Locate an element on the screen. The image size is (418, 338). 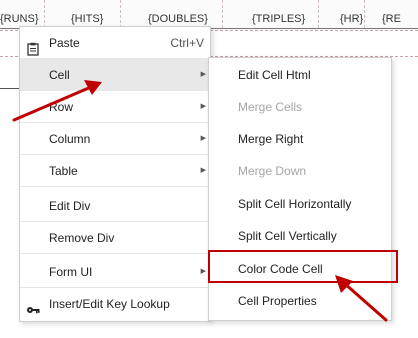
annotation-arrow-color-code is located at coordinates (361, 298).